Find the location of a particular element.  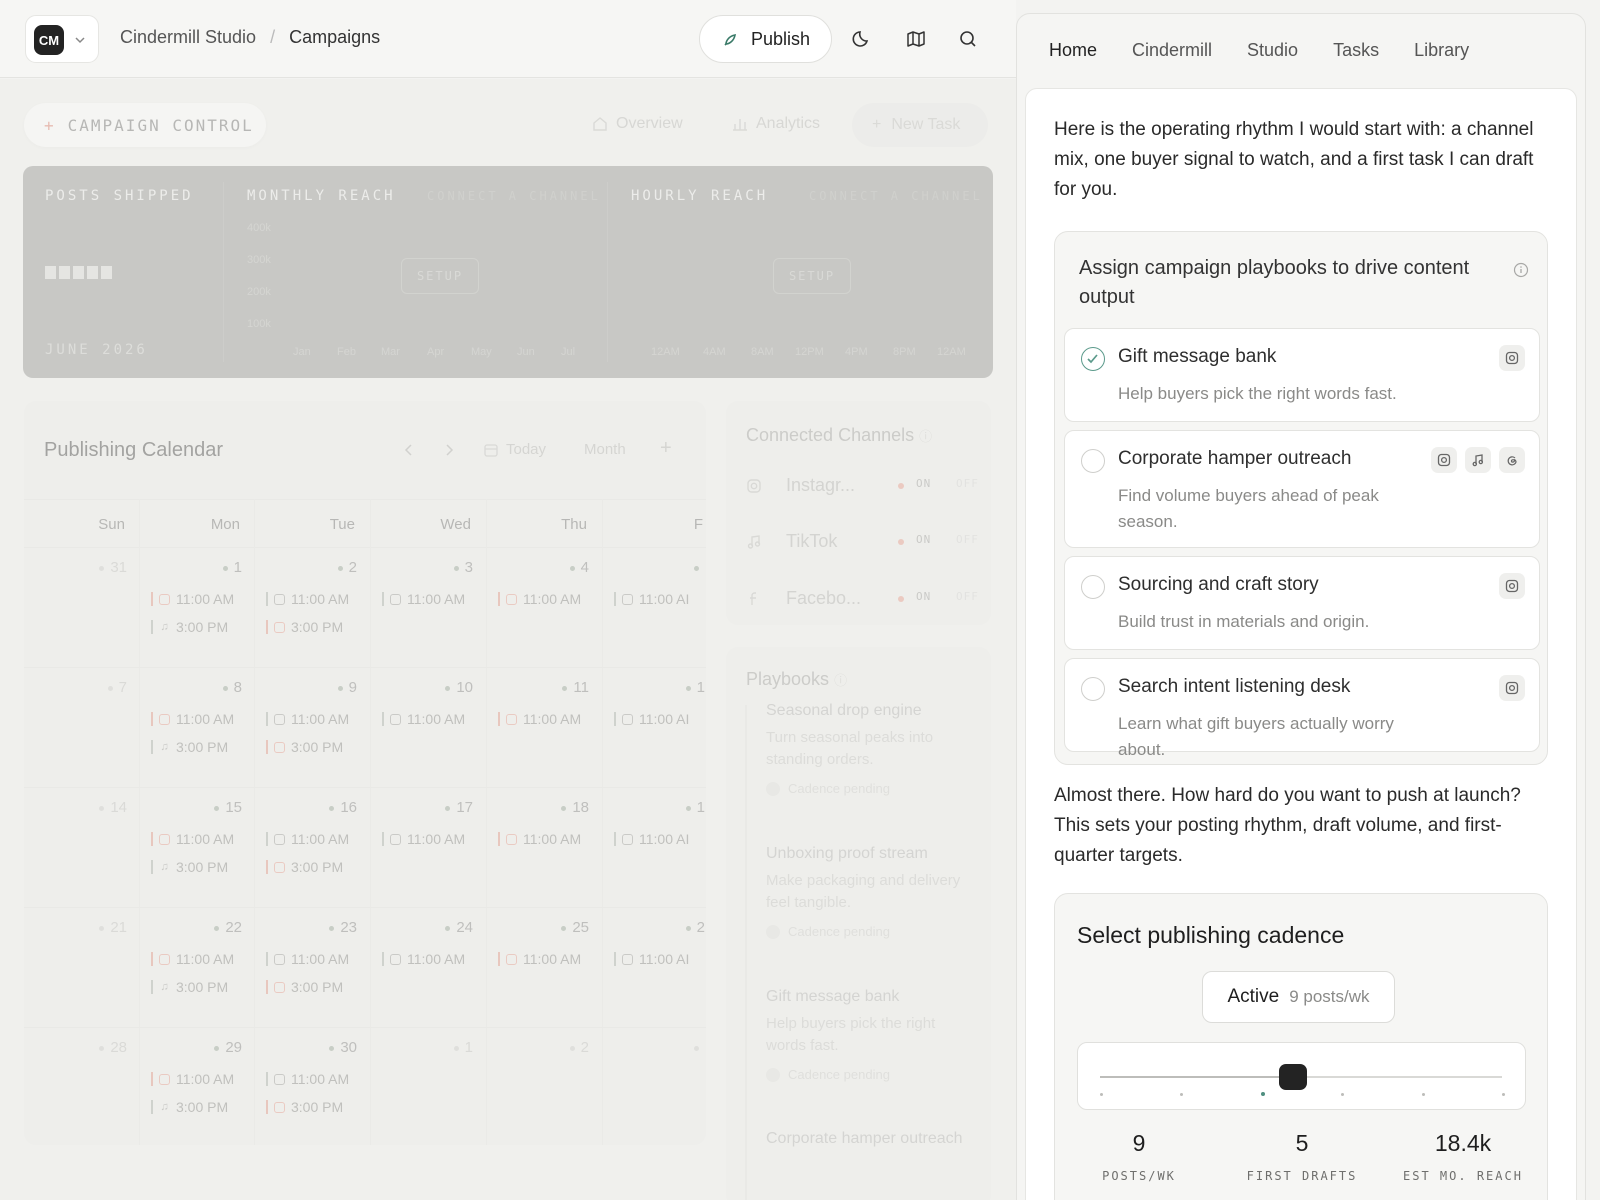

checkbox-checked is located at coordinates (1093, 359).